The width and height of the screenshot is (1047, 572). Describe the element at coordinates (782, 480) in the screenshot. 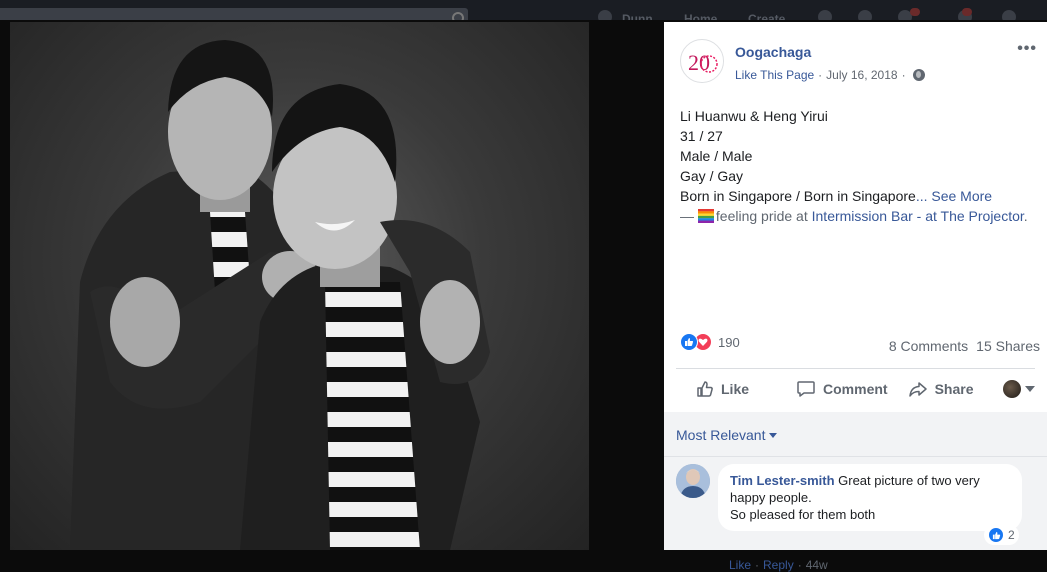

I see `comment-author-link: Tim Lester-smith` at that location.